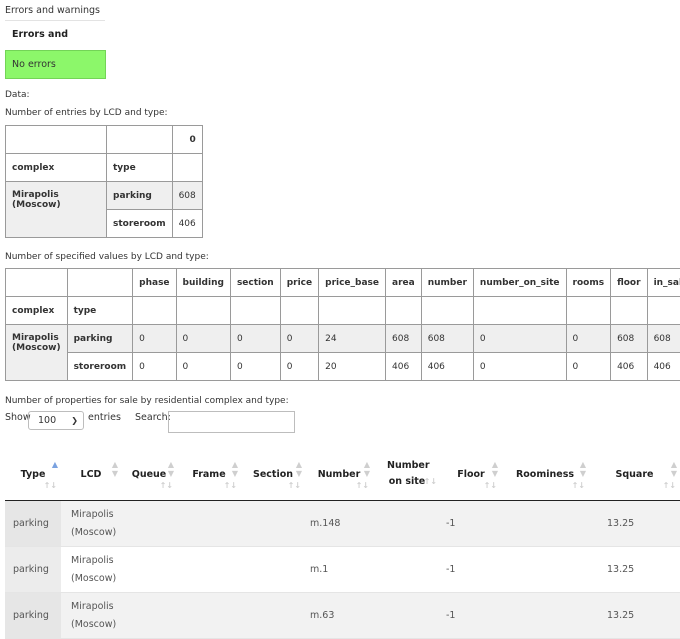 The image size is (680, 639). I want to click on title-divider, so click(55, 20).